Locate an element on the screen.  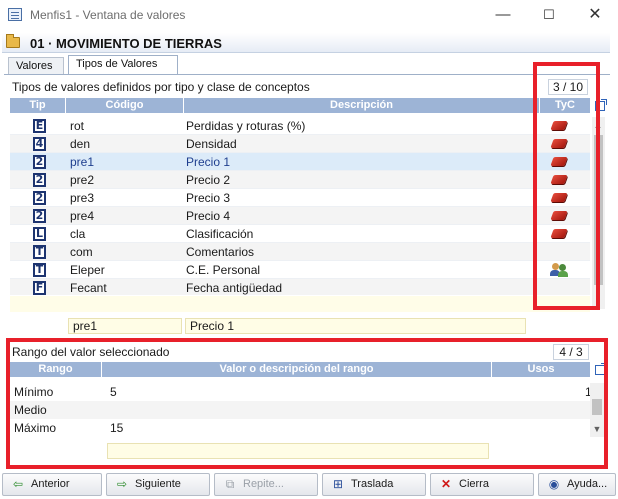
row-code: pre4 is located at coordinates (82, 216).